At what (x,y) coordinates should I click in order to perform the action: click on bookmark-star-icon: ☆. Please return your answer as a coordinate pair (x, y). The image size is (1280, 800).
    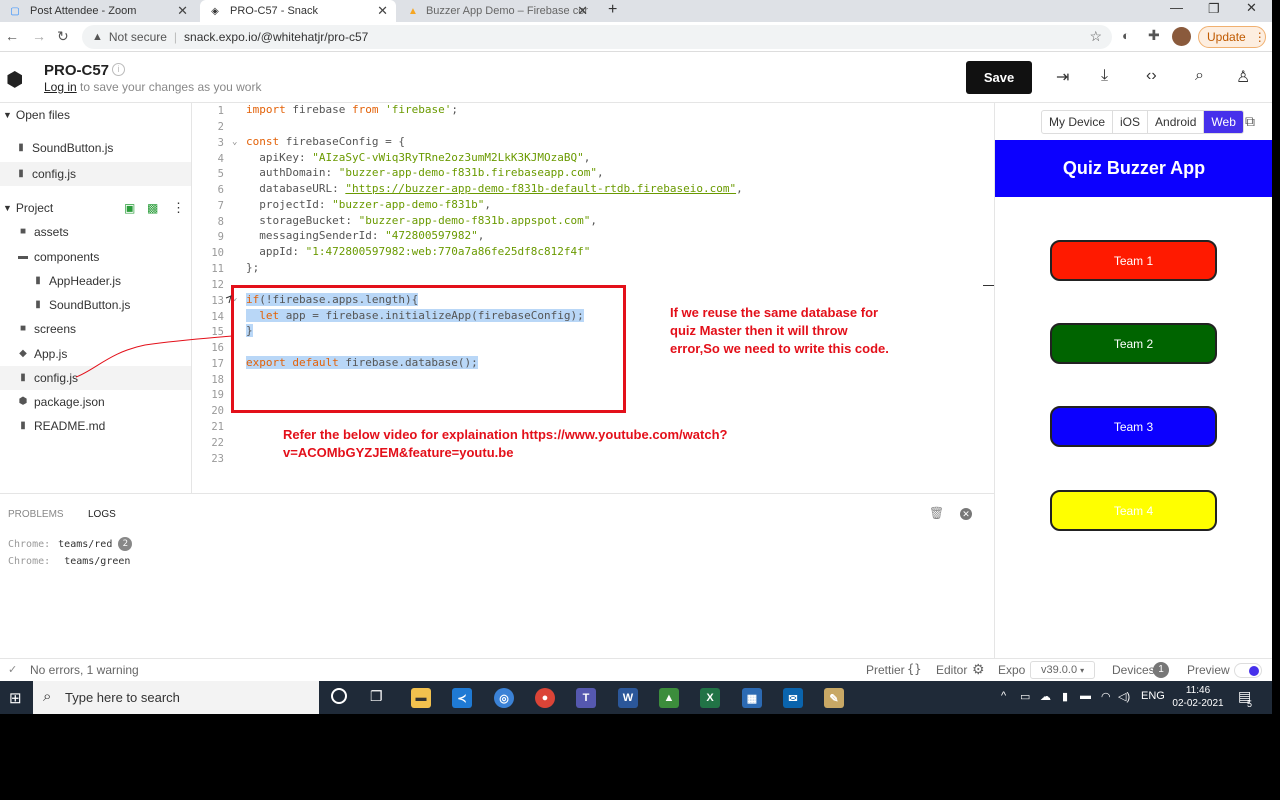
    Looking at the image, I should click on (1095, 36).